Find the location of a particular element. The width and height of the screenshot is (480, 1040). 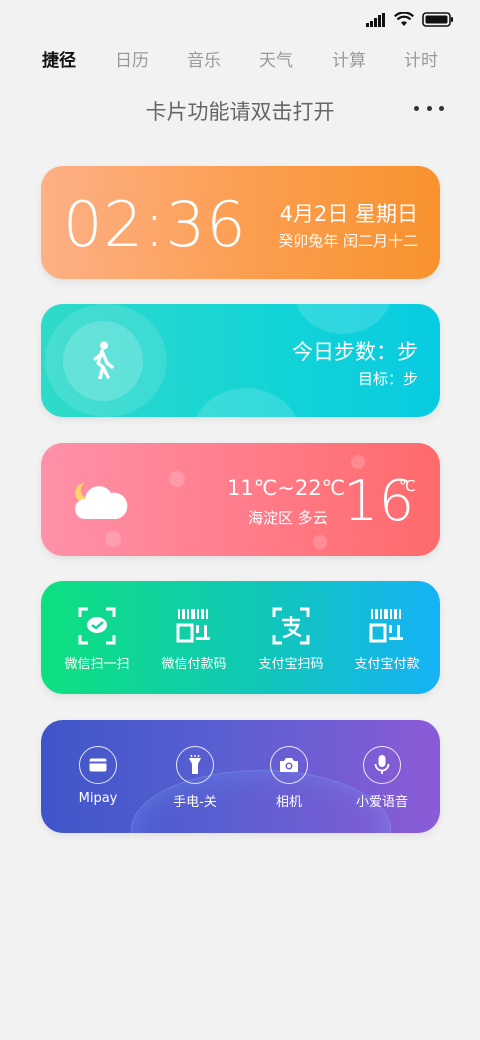

wechat-pay-code-button: 微信付款码 is located at coordinates (194, 637).